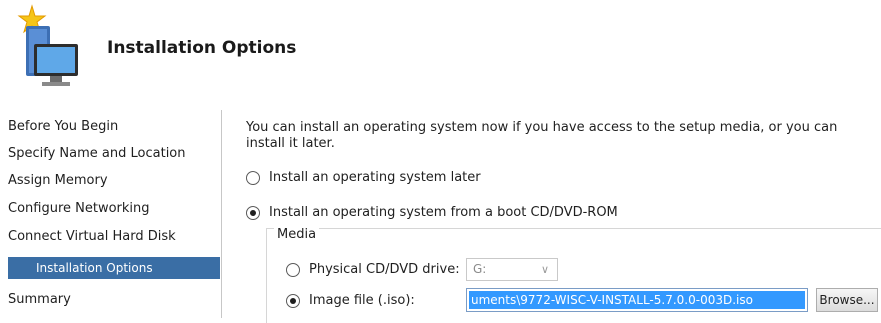 This screenshot has width=881, height=323. What do you see at coordinates (253, 177) in the screenshot?
I see `install-later-radio` at bounding box center [253, 177].